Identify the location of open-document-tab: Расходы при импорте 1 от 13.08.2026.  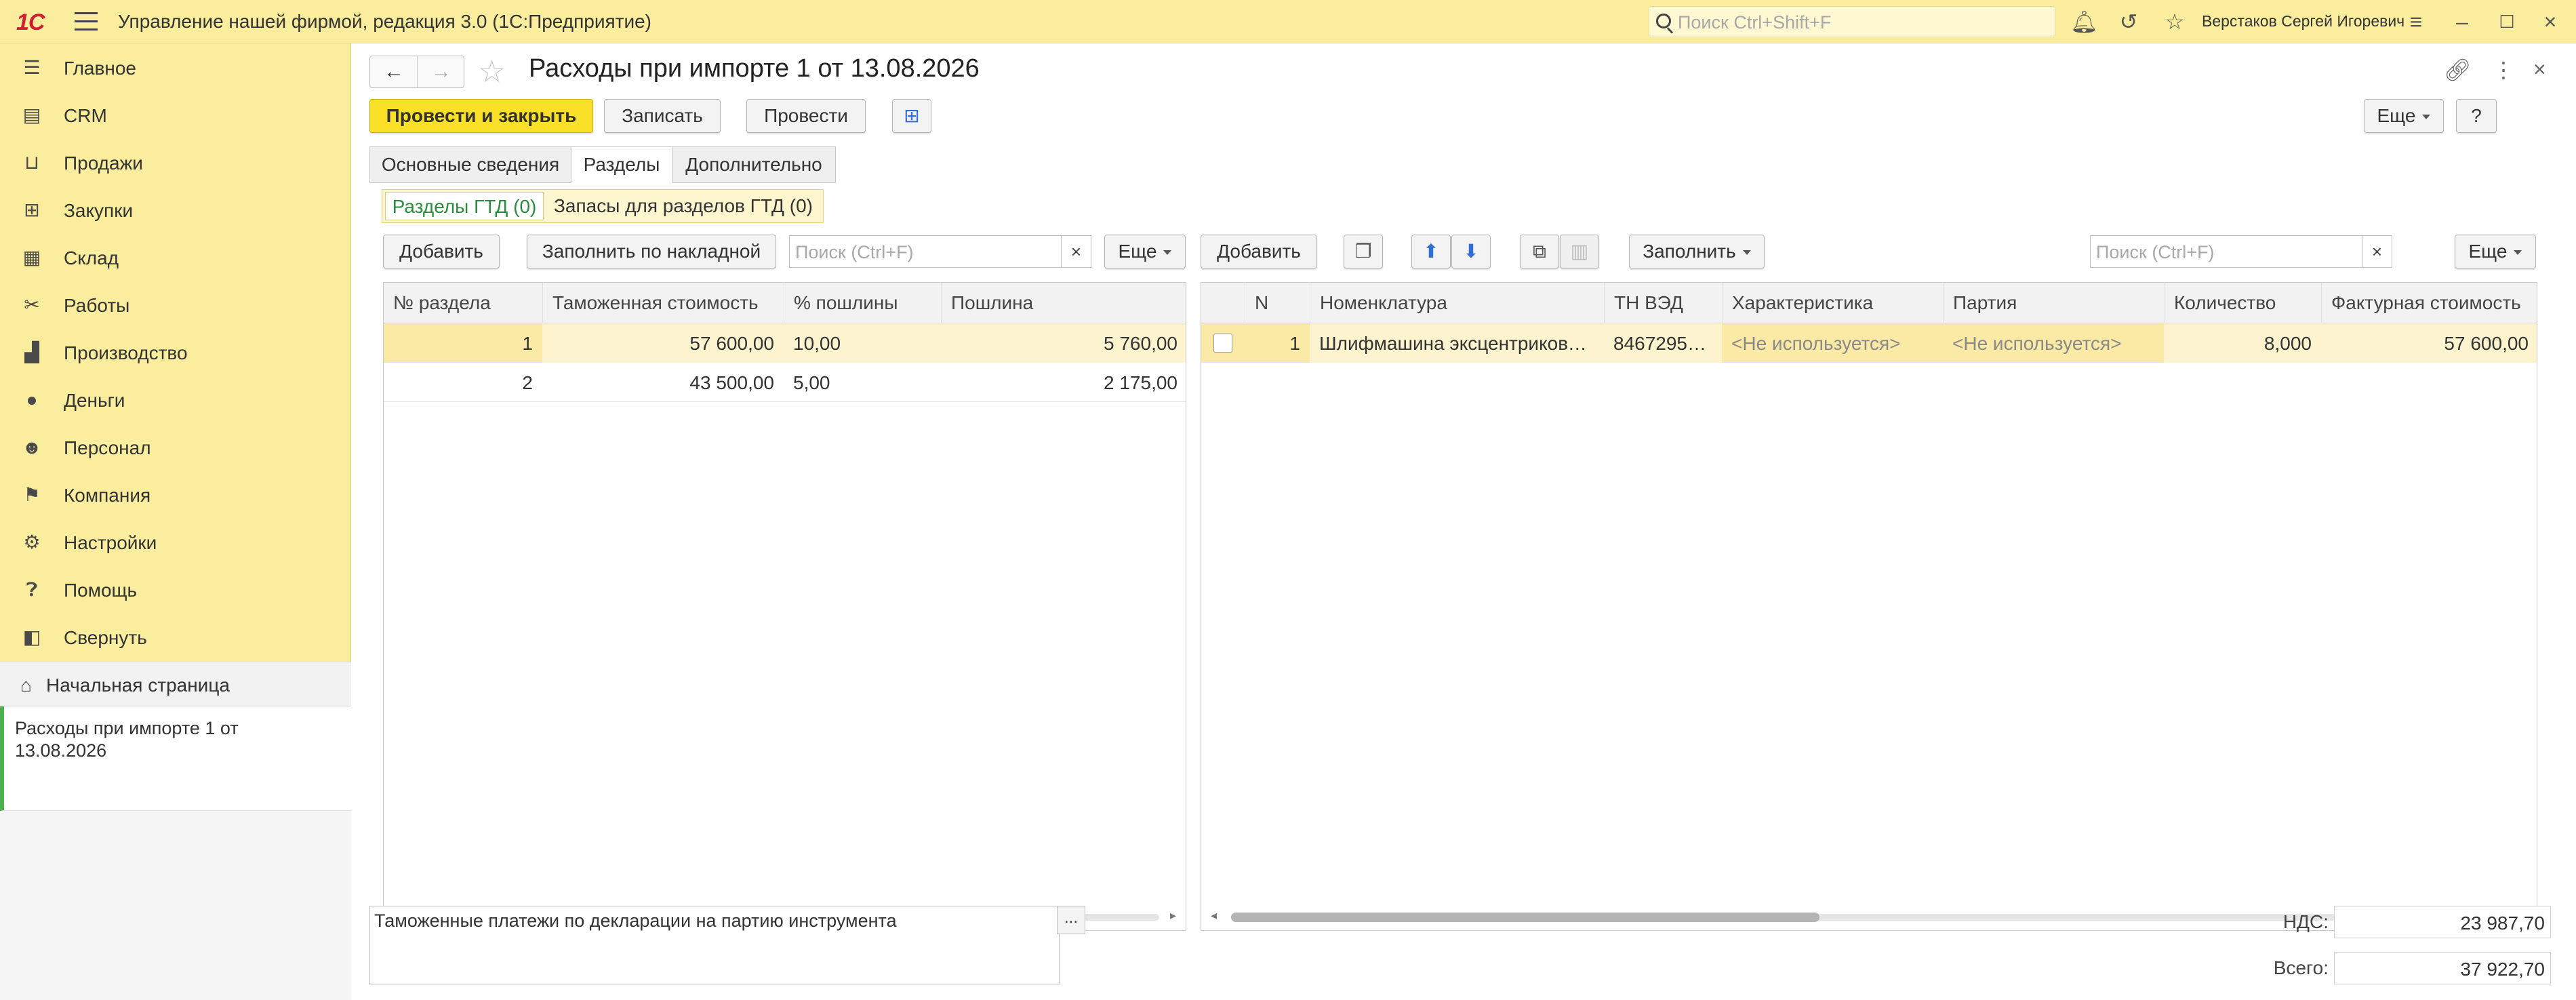
(175, 759).